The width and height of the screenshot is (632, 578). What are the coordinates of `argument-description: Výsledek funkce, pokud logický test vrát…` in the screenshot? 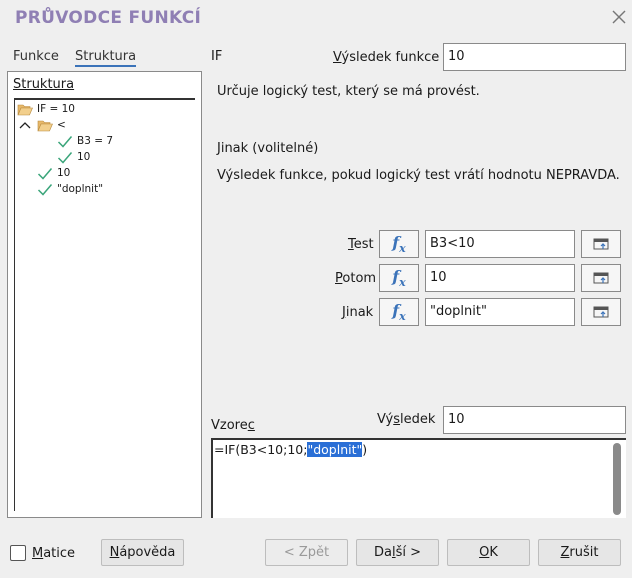 It's located at (418, 175).